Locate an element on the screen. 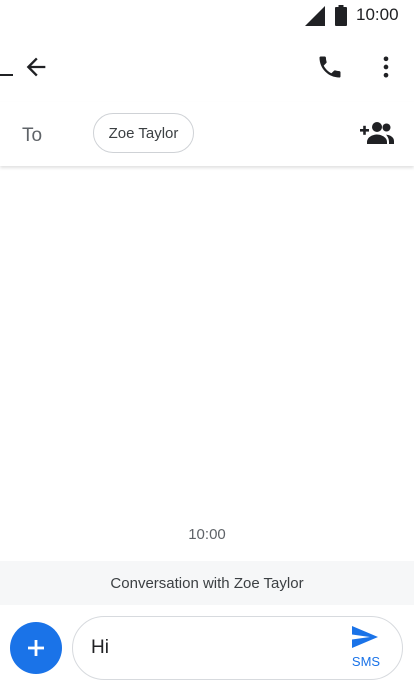 The height and width of the screenshot is (690, 414). app-toolbar is located at coordinates (207, 67).